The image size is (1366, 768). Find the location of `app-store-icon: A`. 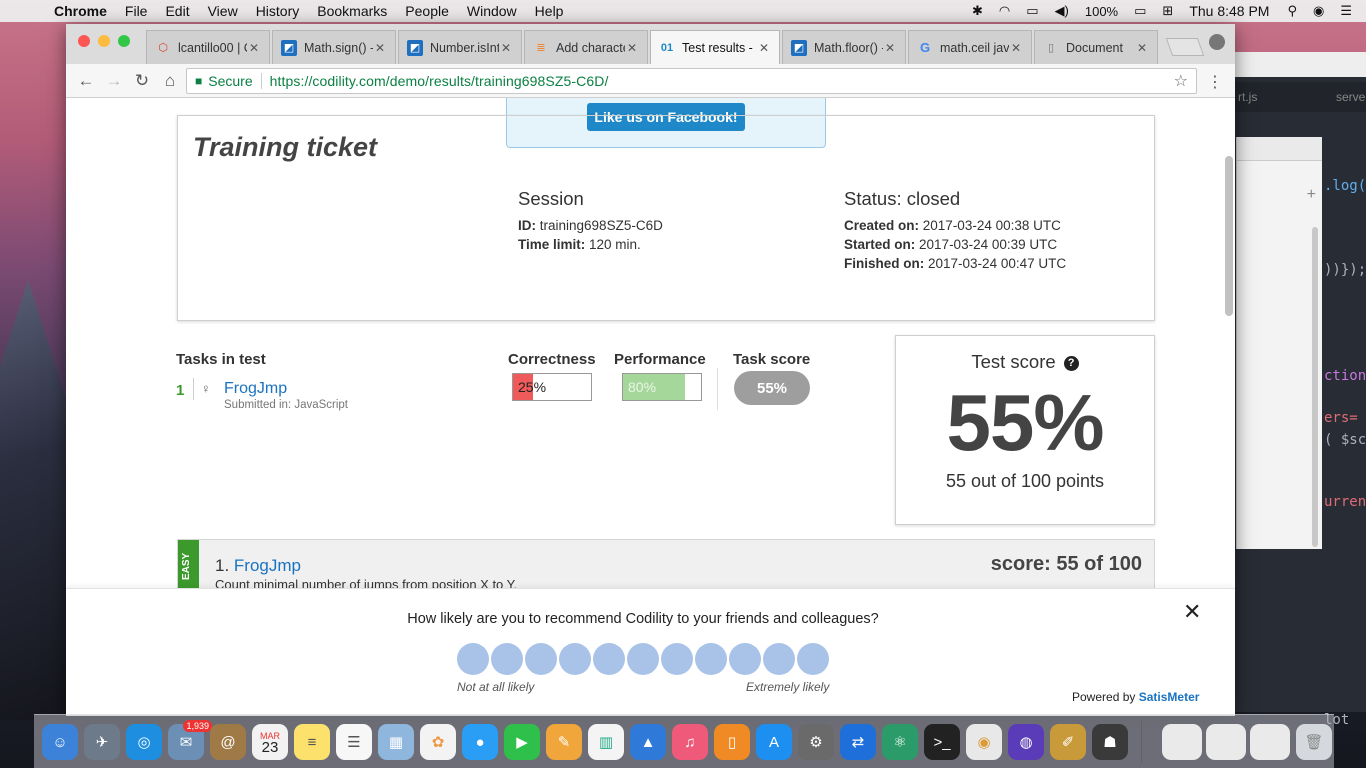

app-store-icon: A is located at coordinates (774, 742).